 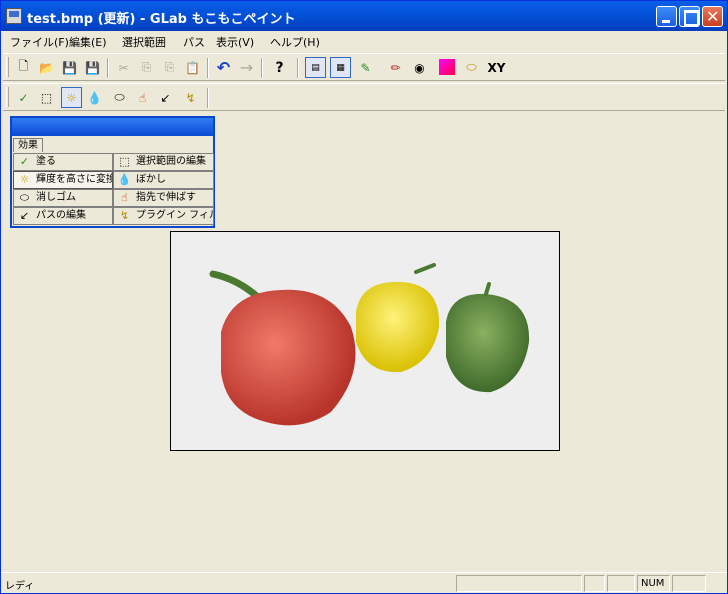 What do you see at coordinates (194, 42) in the screenshot?
I see `menu-path: パス` at bounding box center [194, 42].